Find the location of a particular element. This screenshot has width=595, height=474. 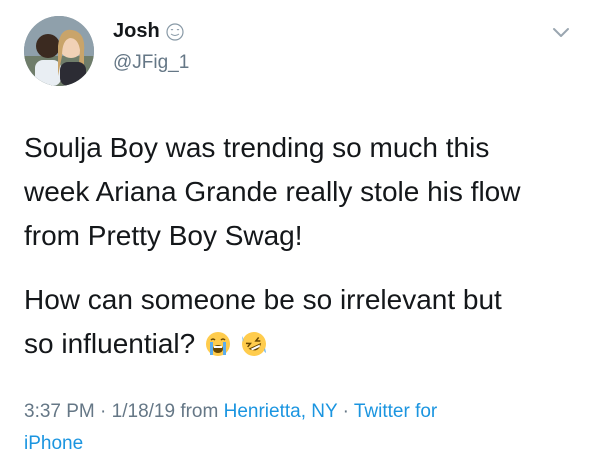

name-row: Josh is located at coordinates (148, 31).